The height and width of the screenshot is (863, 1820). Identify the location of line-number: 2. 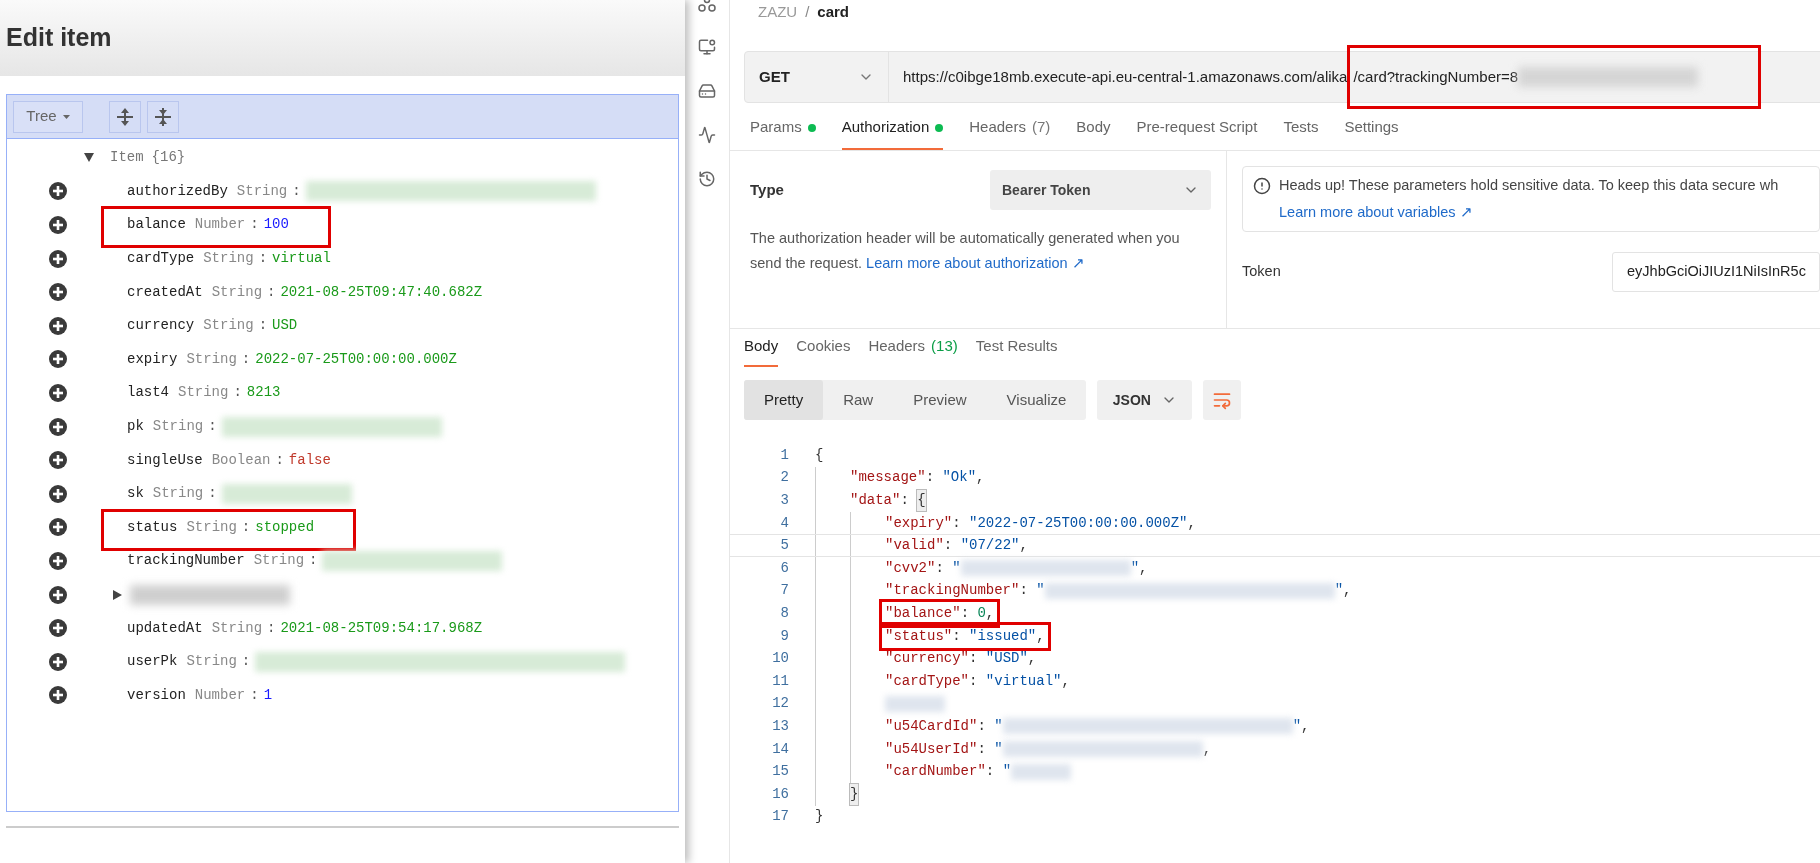
(784, 478).